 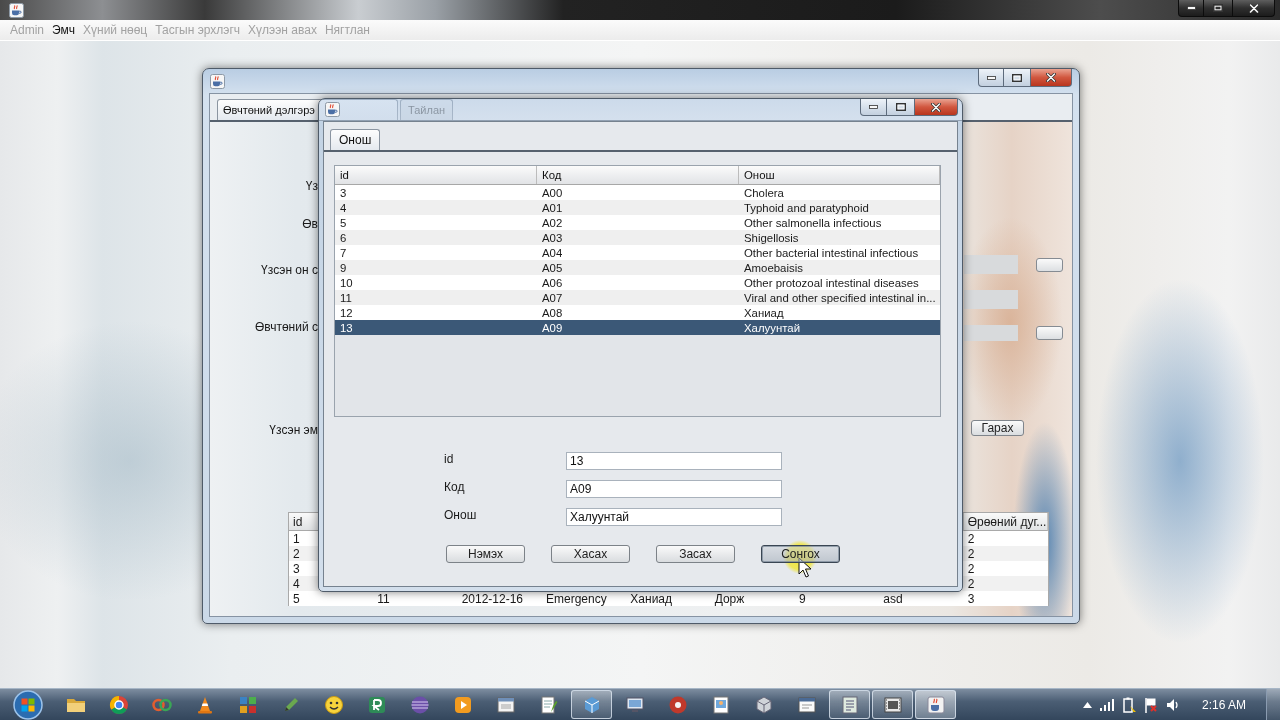 I want to click on show-hidden-icon, so click(x=1087, y=704).